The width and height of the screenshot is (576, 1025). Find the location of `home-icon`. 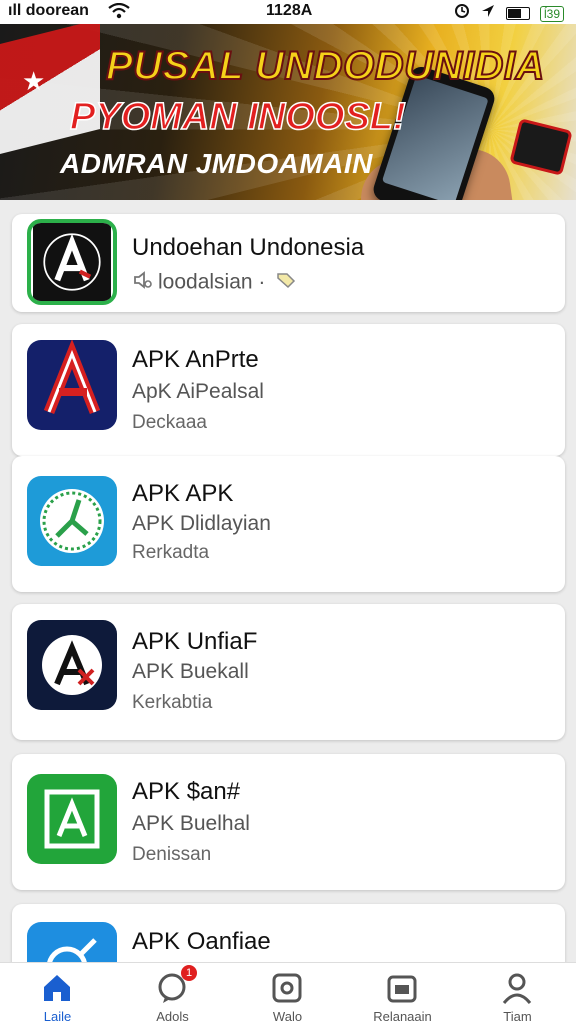

home-icon is located at coordinates (57, 988).